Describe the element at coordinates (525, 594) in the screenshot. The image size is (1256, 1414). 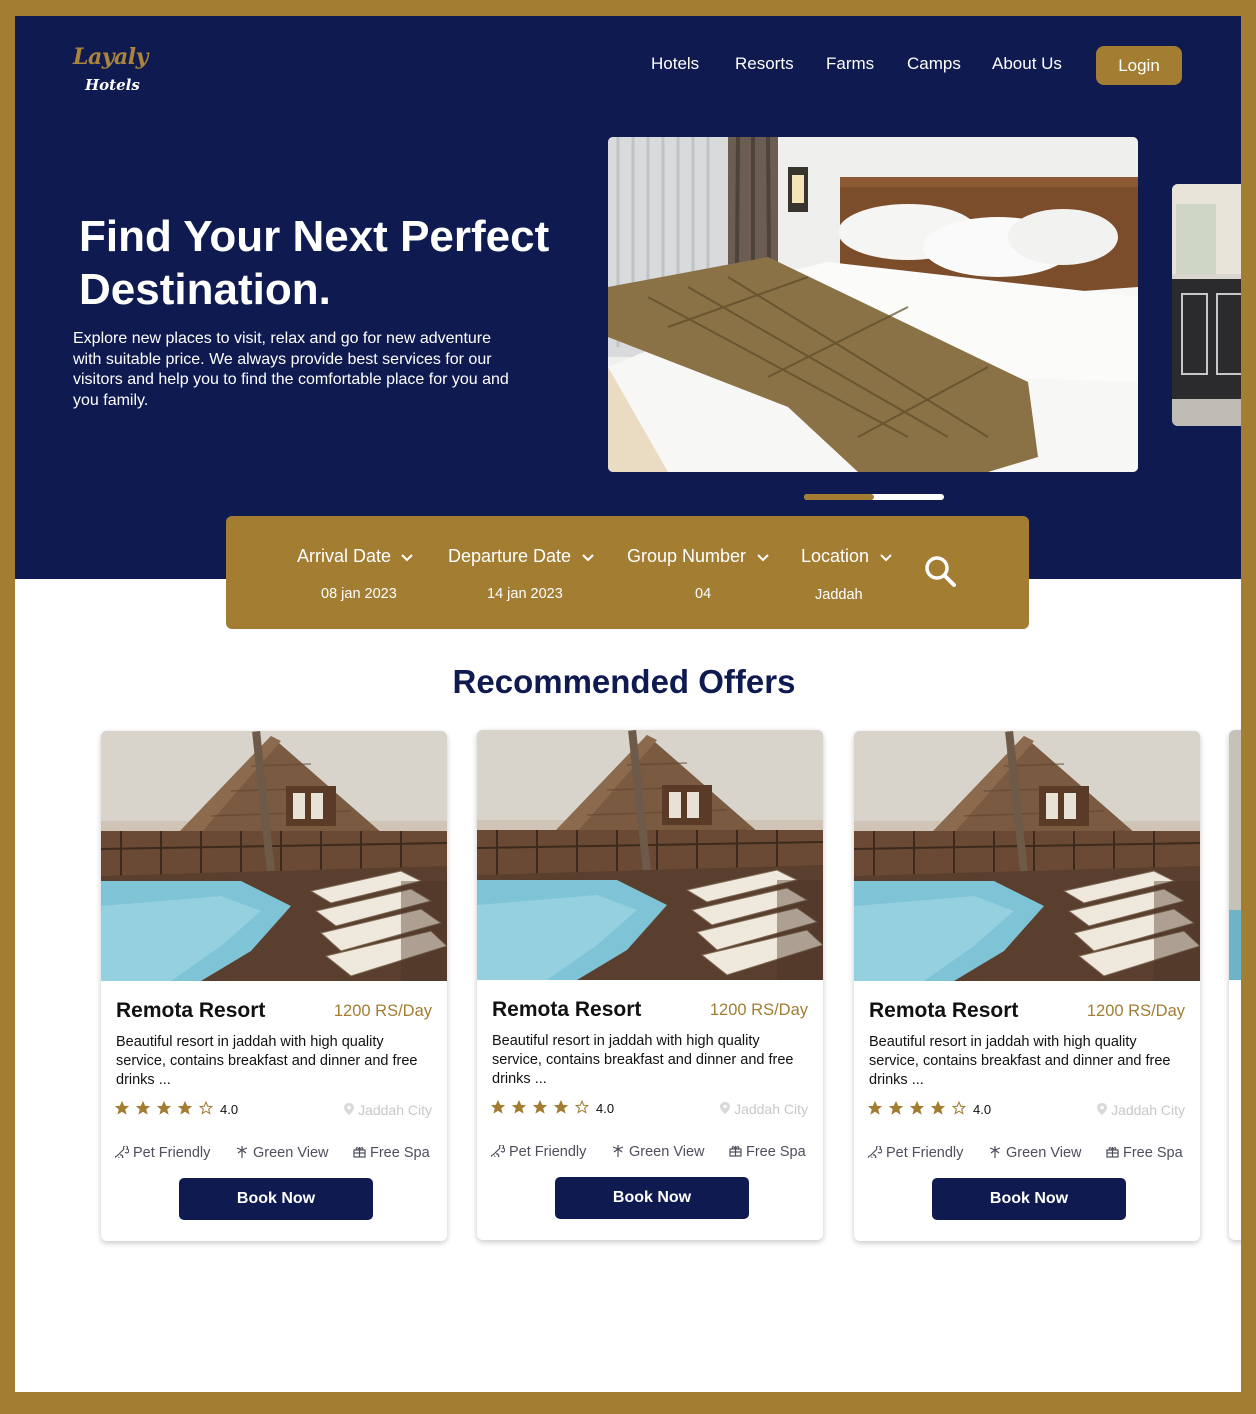
I see `departure-date-value: 14 jan 2023` at that location.